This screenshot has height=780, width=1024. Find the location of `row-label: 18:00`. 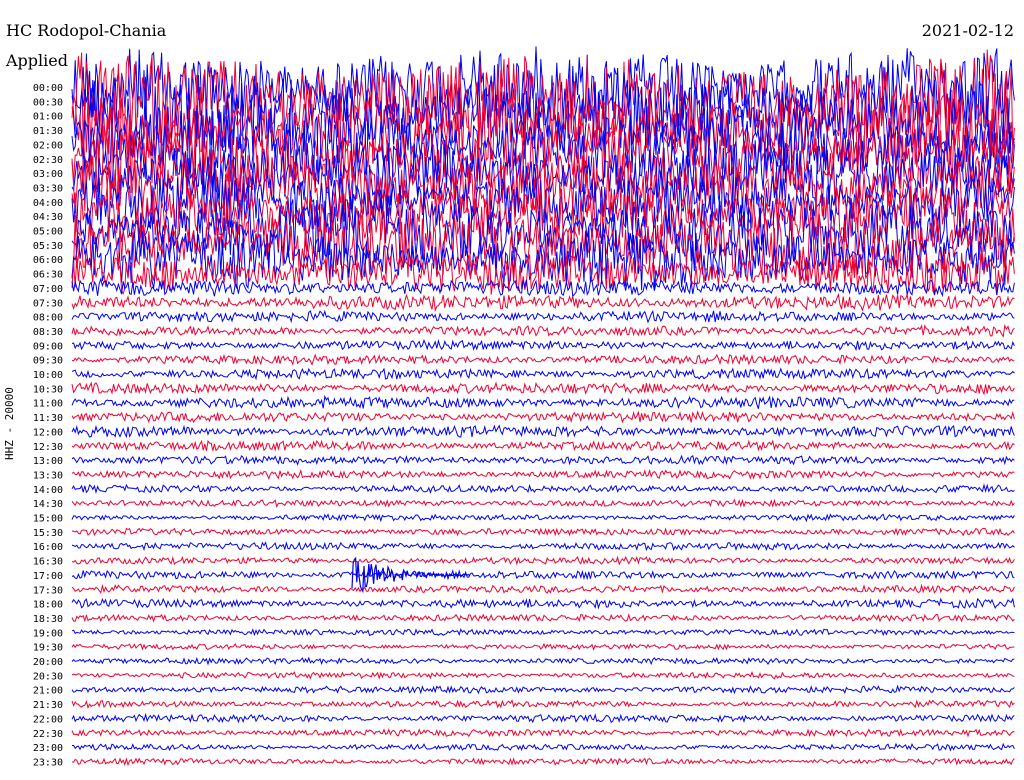

row-label: 18:00 is located at coordinates (48, 605).